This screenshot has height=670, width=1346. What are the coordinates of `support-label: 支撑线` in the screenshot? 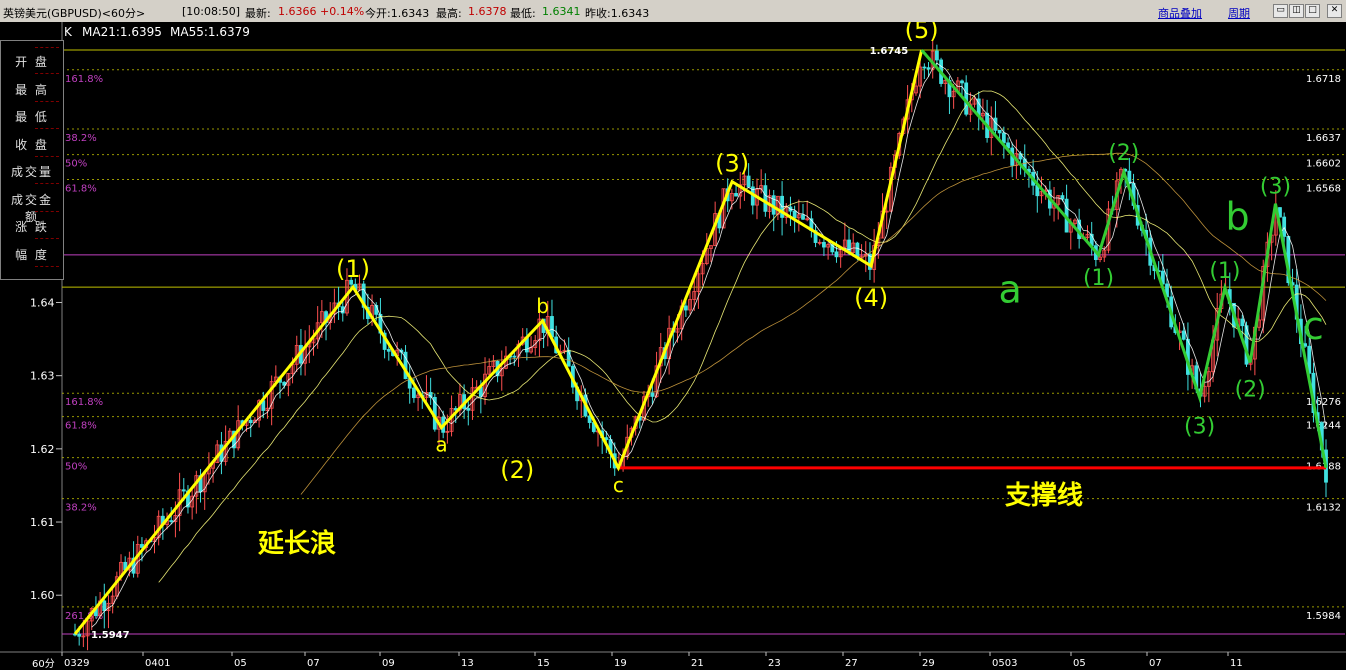 It's located at (1044, 496).